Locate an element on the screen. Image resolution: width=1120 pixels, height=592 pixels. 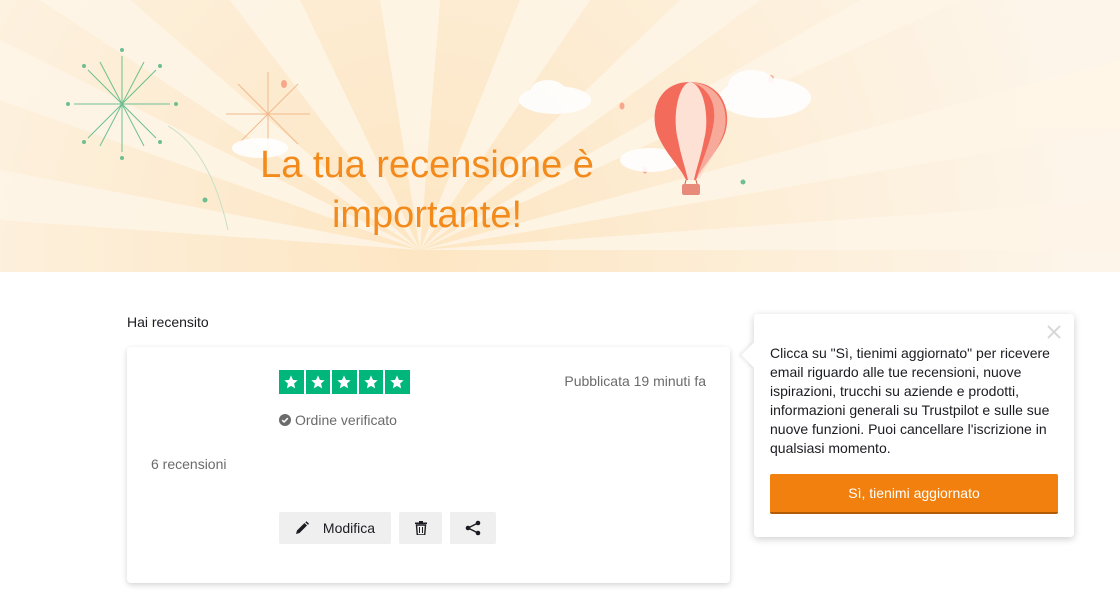
edit-button: Modifica is located at coordinates (335, 528).